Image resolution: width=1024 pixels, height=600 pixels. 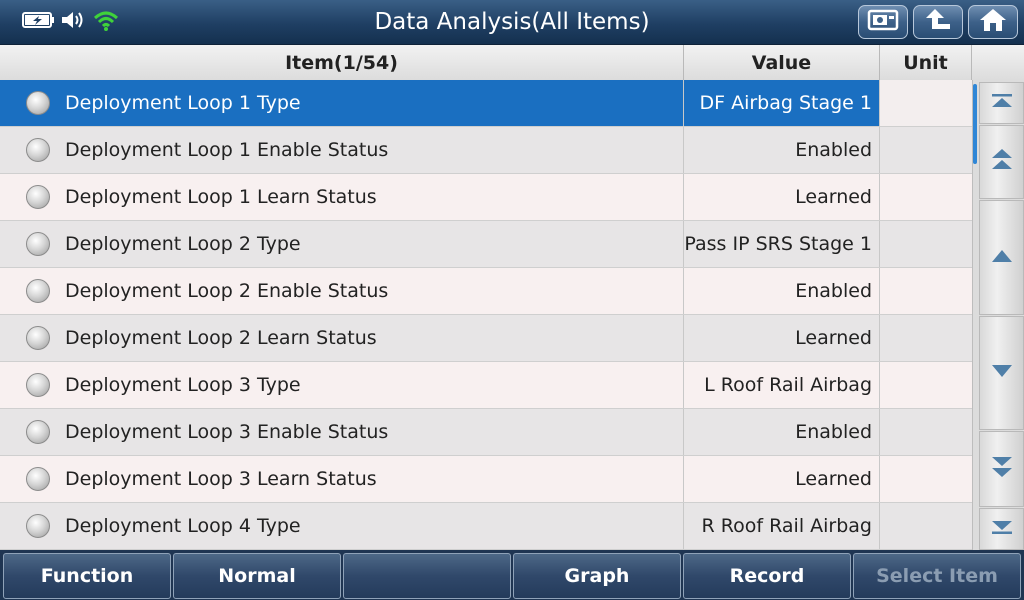 What do you see at coordinates (782, 62) in the screenshot?
I see `column-header-value: Value` at bounding box center [782, 62].